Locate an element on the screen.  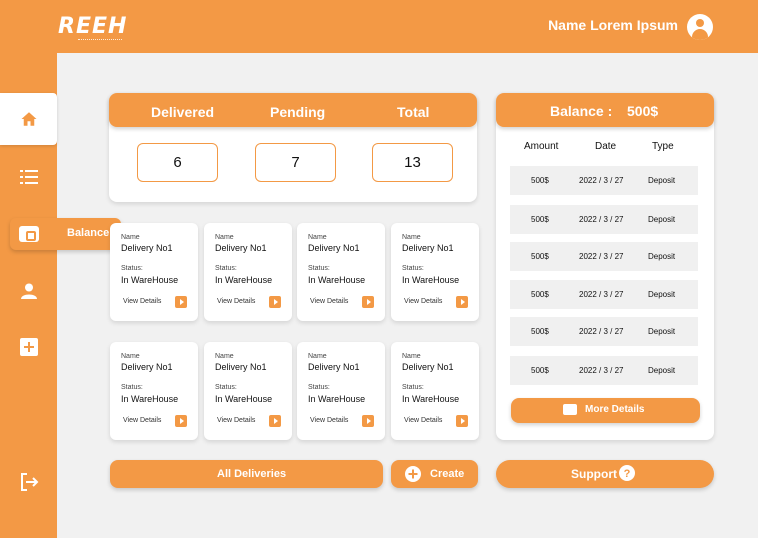
column-header-amount: Amount is located at coordinates (541, 146).